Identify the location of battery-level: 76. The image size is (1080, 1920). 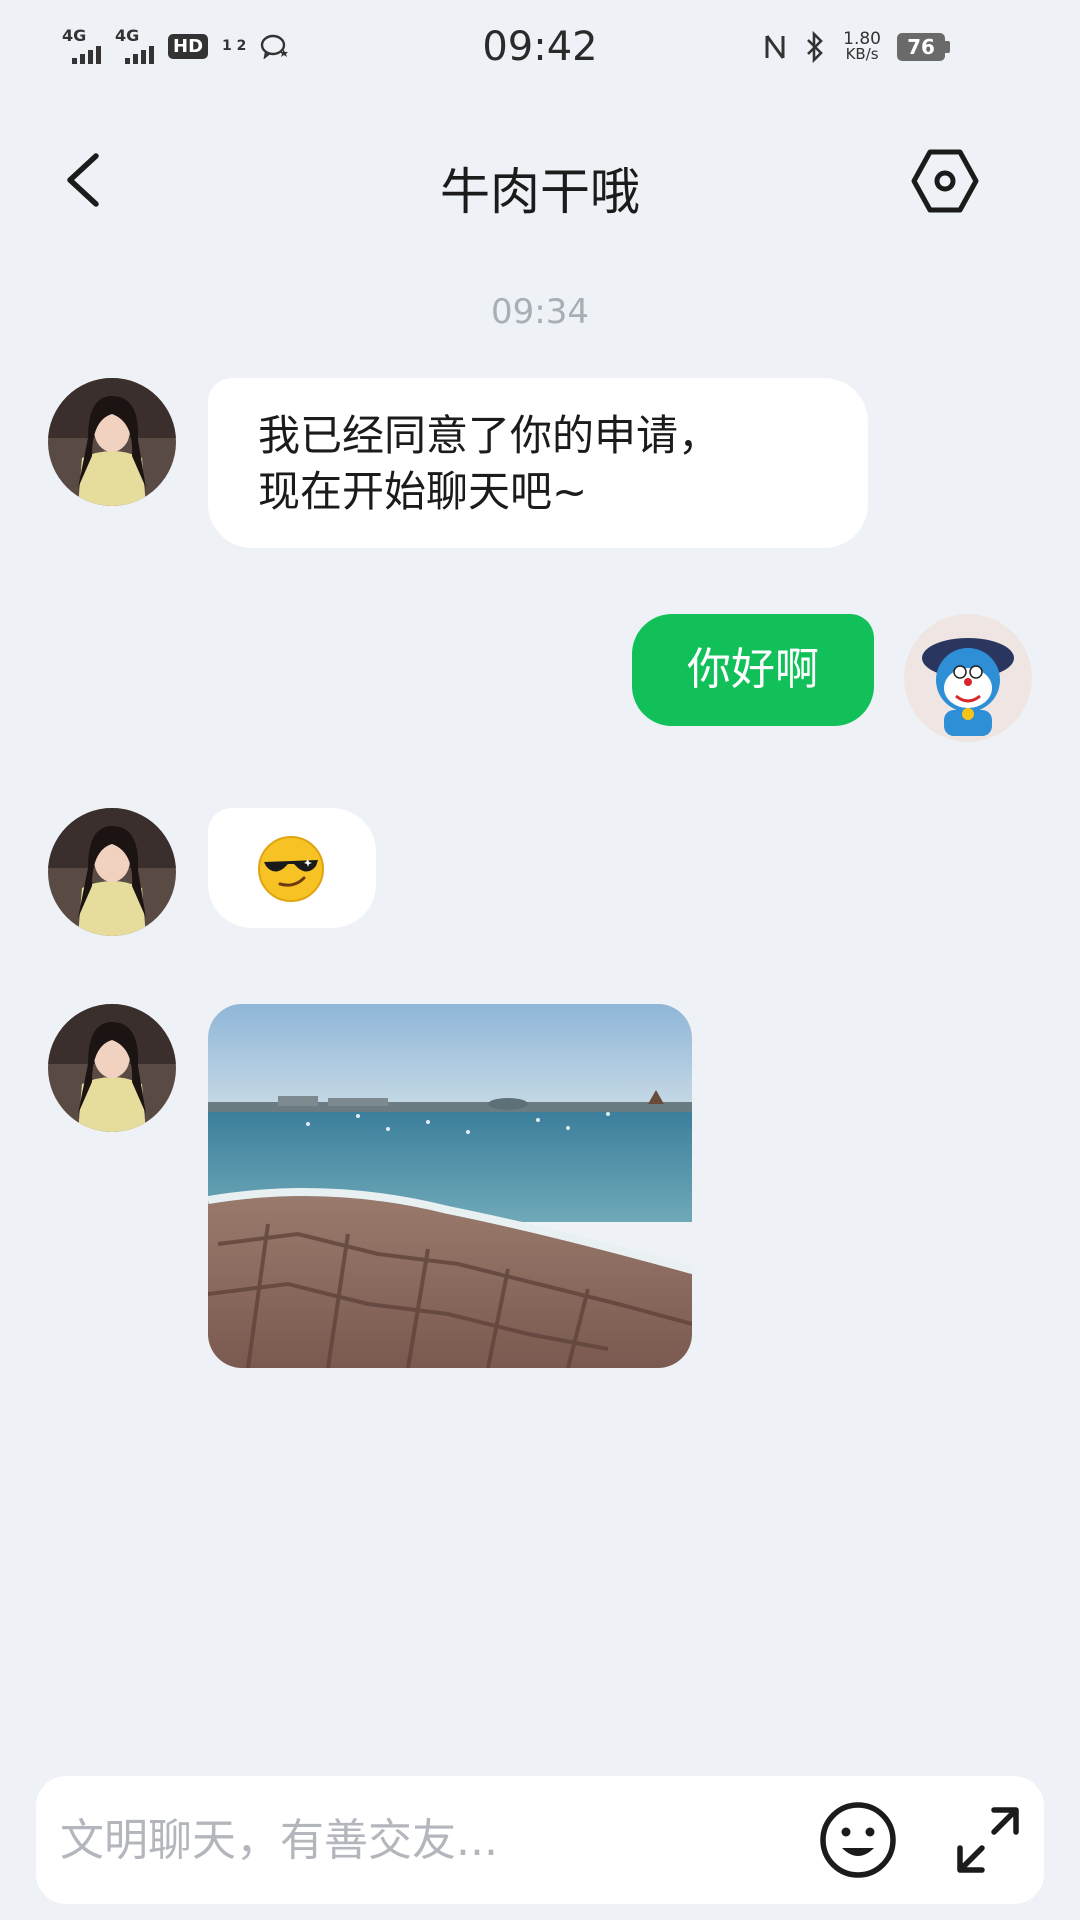
(921, 47).